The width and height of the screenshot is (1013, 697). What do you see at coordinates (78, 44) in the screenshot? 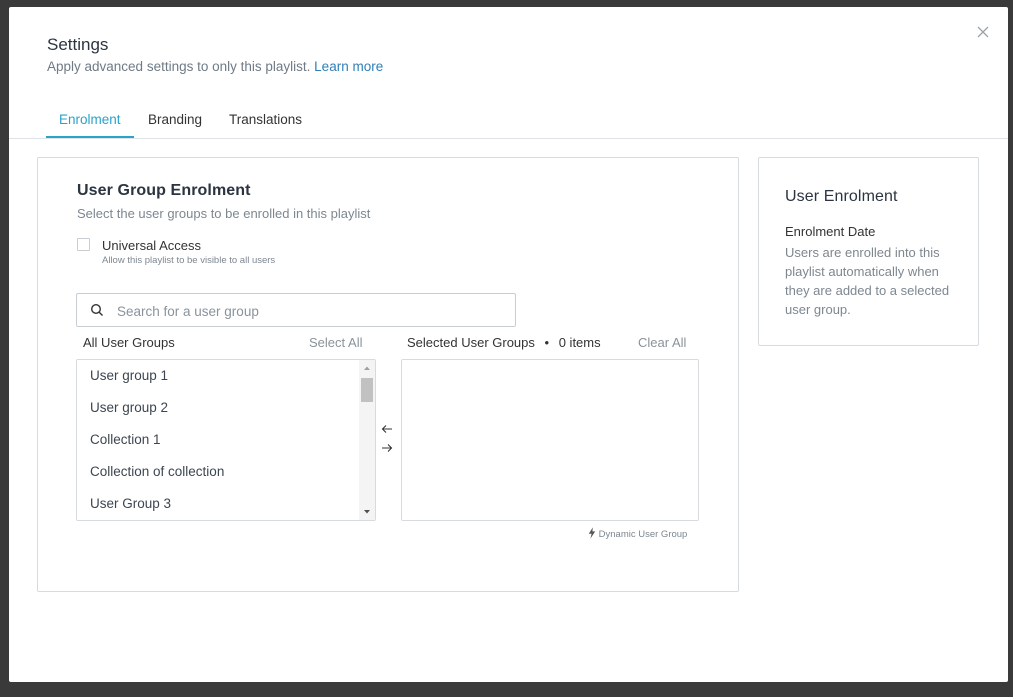
I see `modal-title: Settings` at bounding box center [78, 44].